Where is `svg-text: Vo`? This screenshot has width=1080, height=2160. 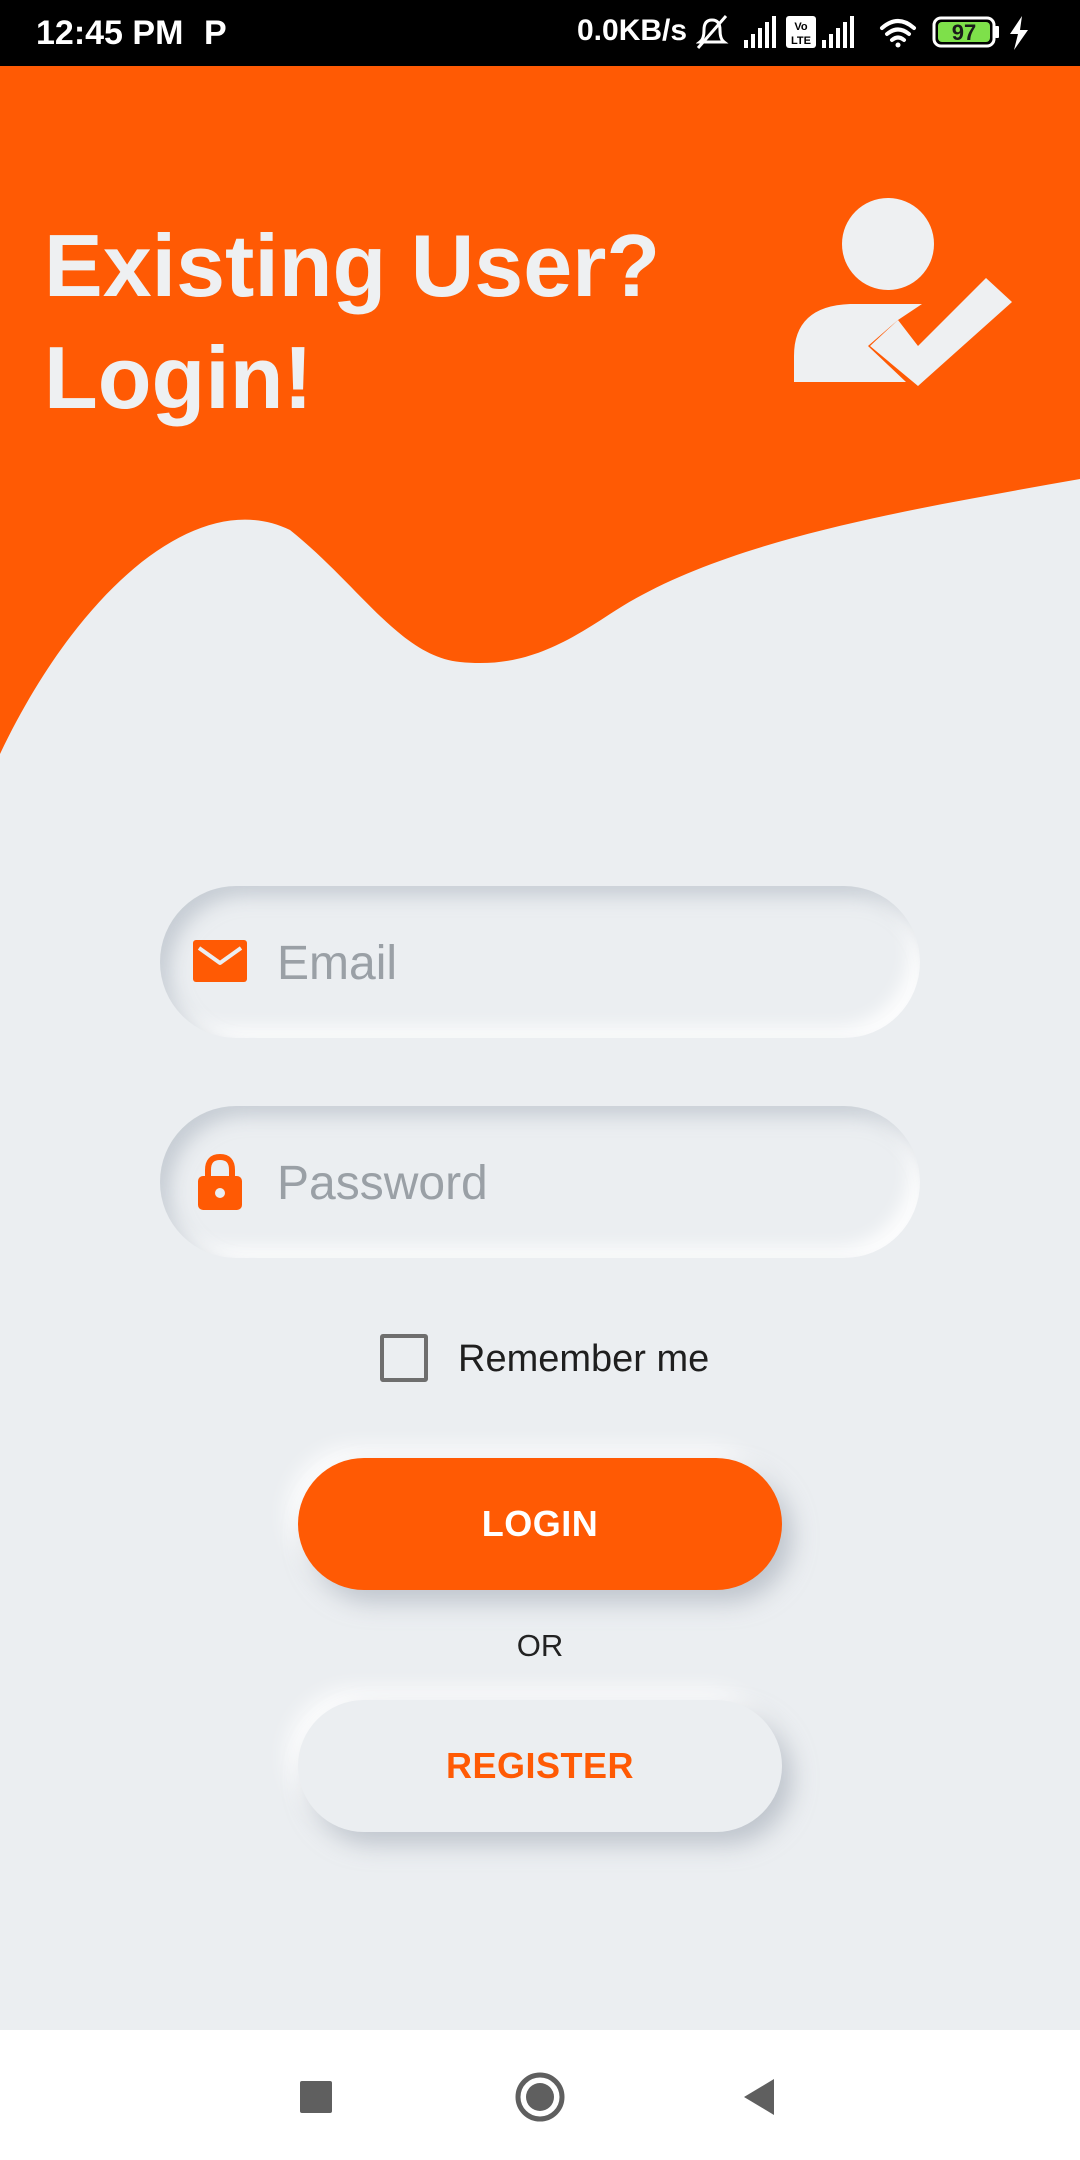
svg-text: Vo is located at coordinates (801, 27).